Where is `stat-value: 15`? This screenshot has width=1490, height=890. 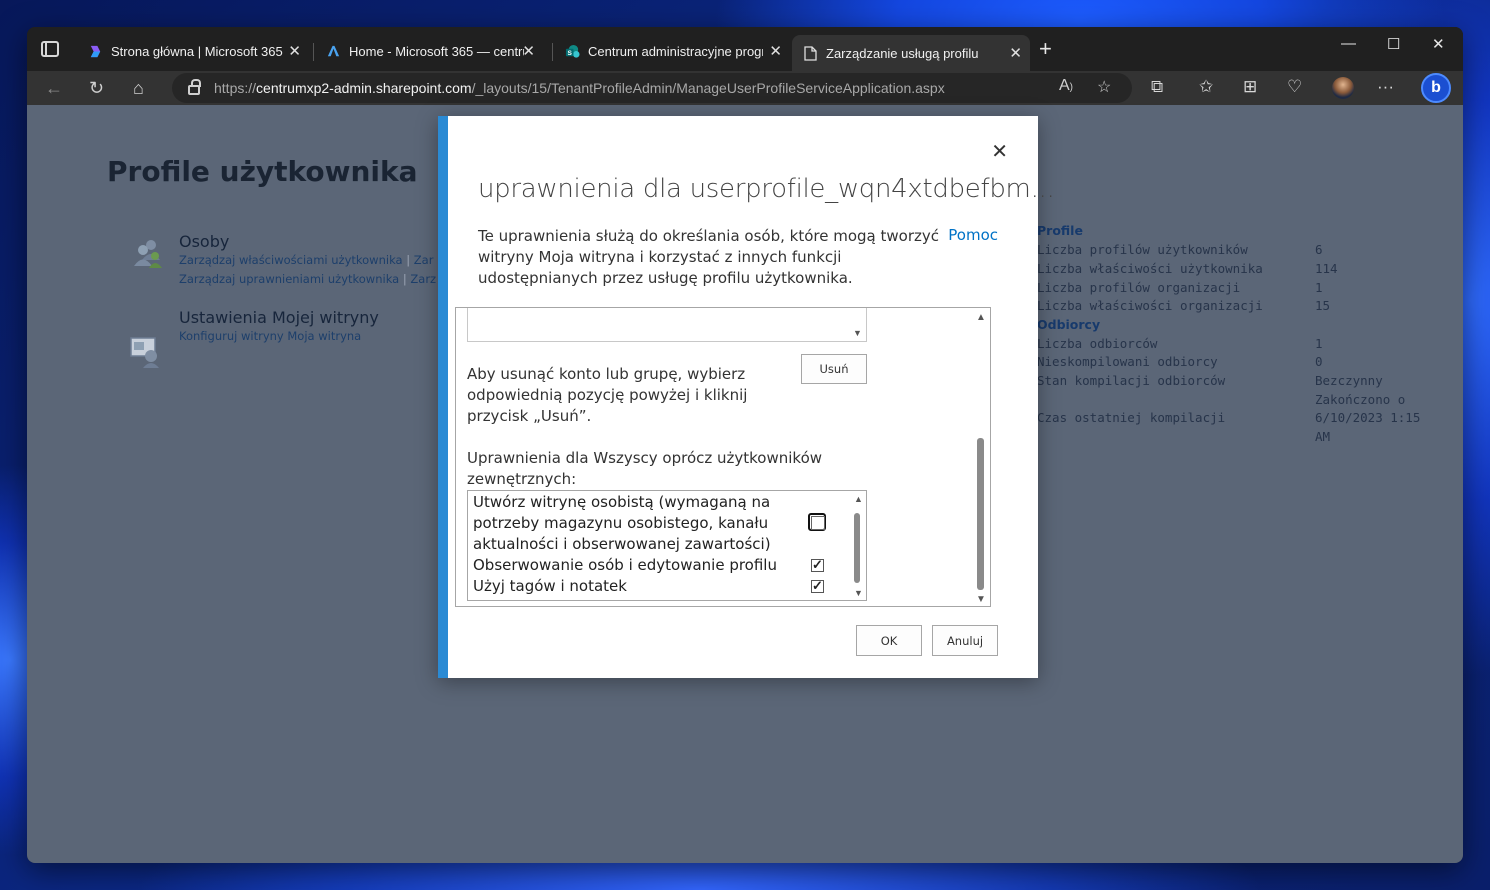
stat-value: 15 is located at coordinates (1323, 305).